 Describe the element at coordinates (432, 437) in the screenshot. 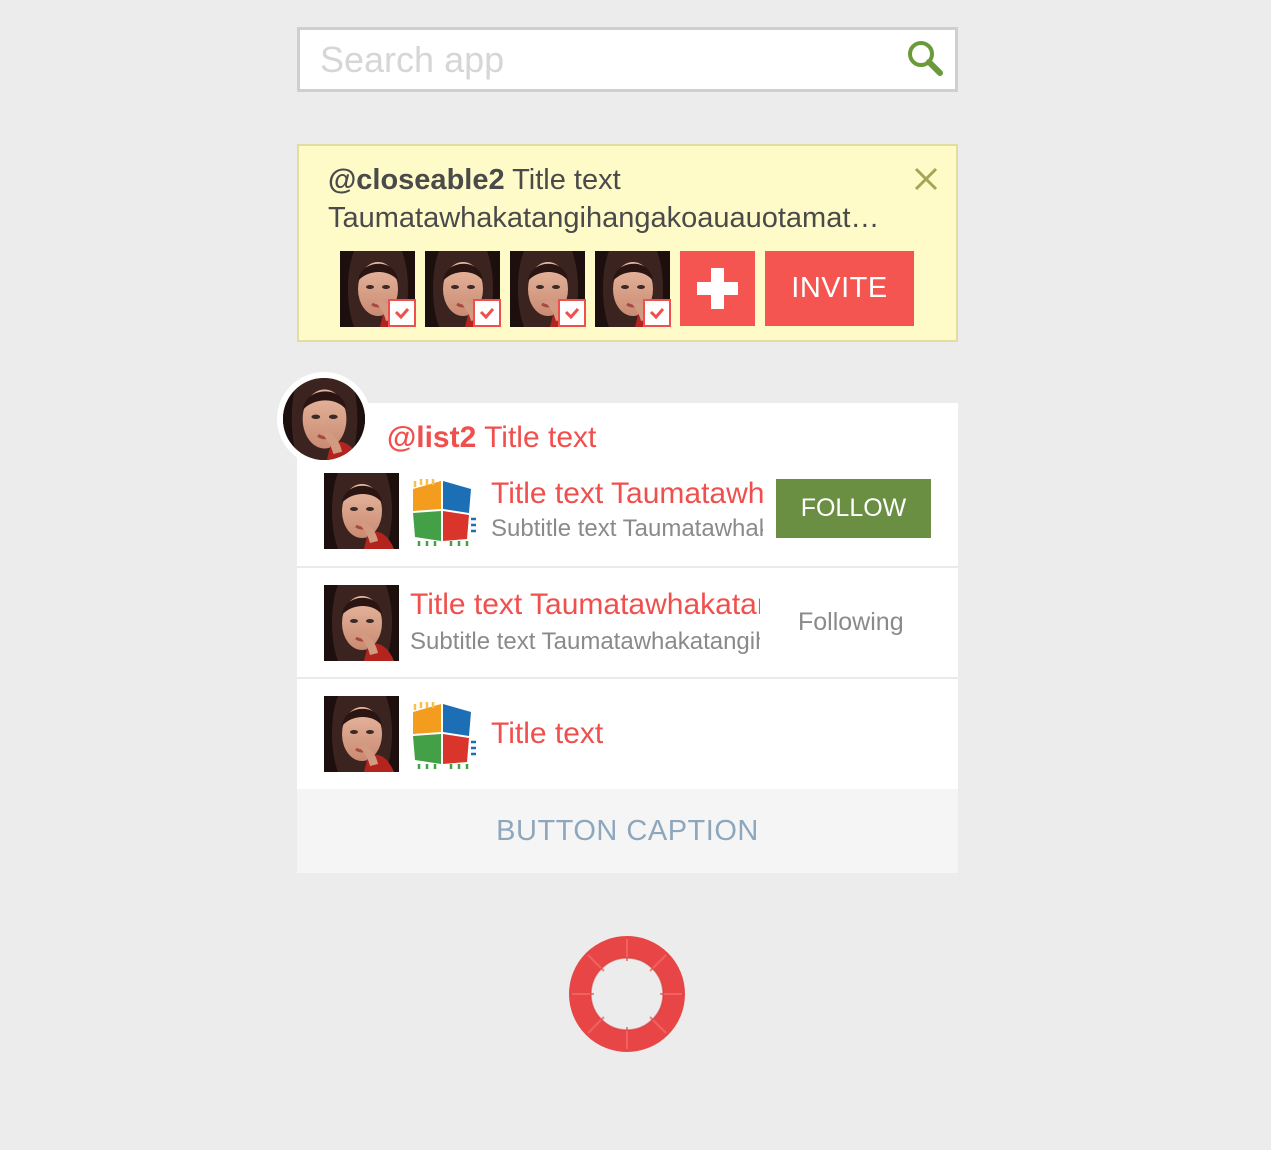

I see `list-handle: @list2` at that location.